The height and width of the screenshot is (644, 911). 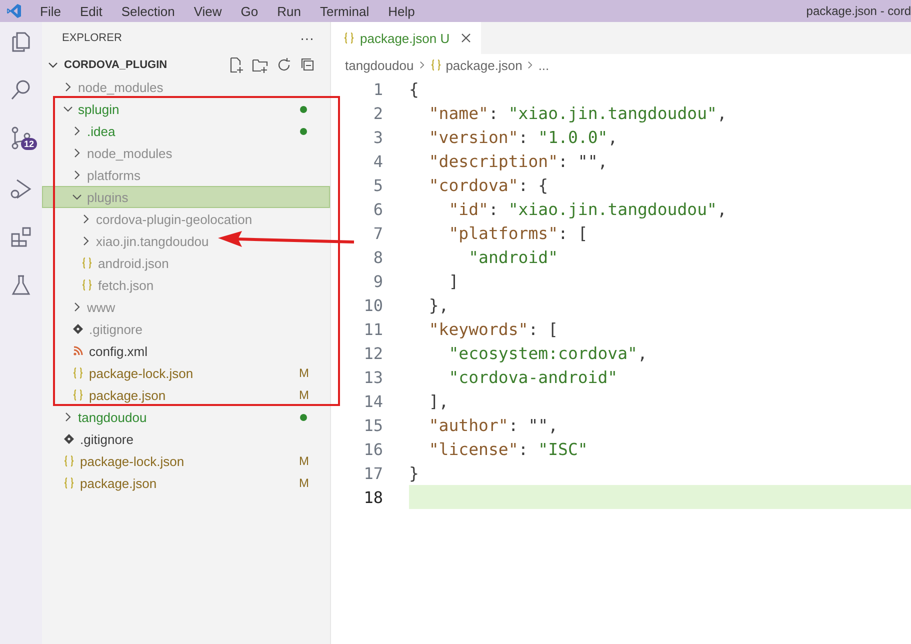 What do you see at coordinates (308, 65) in the screenshot?
I see `collapse-all-icon` at bounding box center [308, 65].